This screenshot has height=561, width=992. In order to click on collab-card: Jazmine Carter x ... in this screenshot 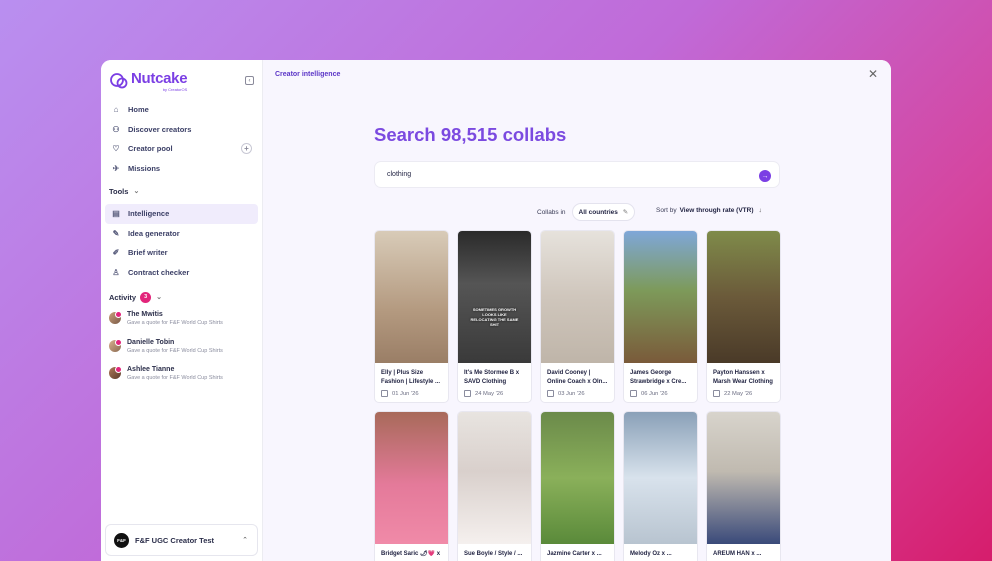, I will do `click(577, 486)`.